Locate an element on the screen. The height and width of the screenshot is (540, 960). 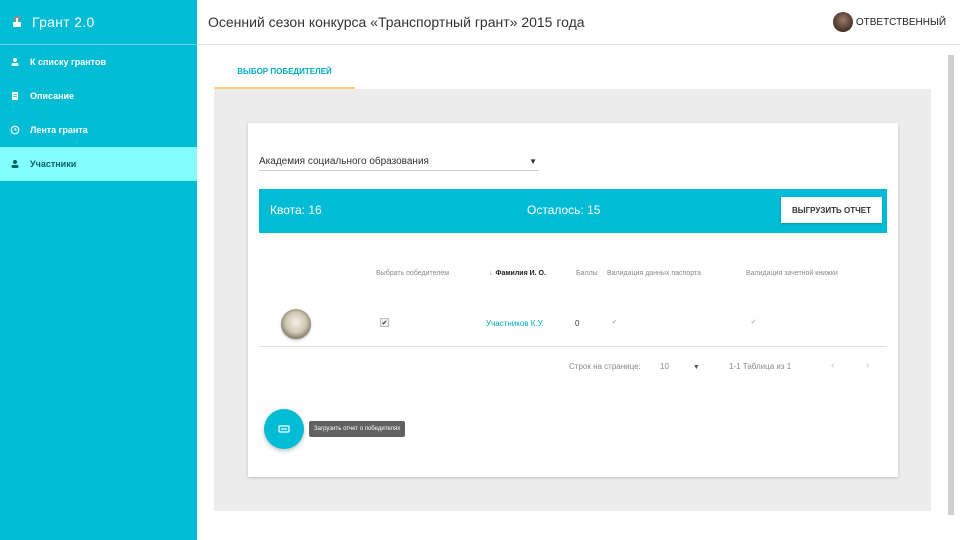
clock-icon is located at coordinates (15, 130).